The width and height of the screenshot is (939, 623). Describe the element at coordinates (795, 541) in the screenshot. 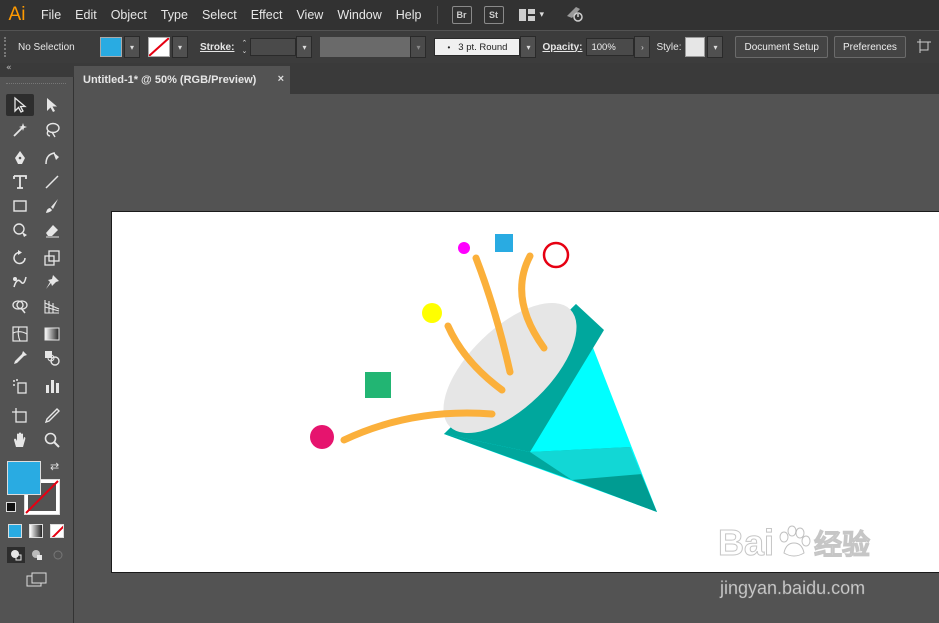

I see `paw-icon` at that location.